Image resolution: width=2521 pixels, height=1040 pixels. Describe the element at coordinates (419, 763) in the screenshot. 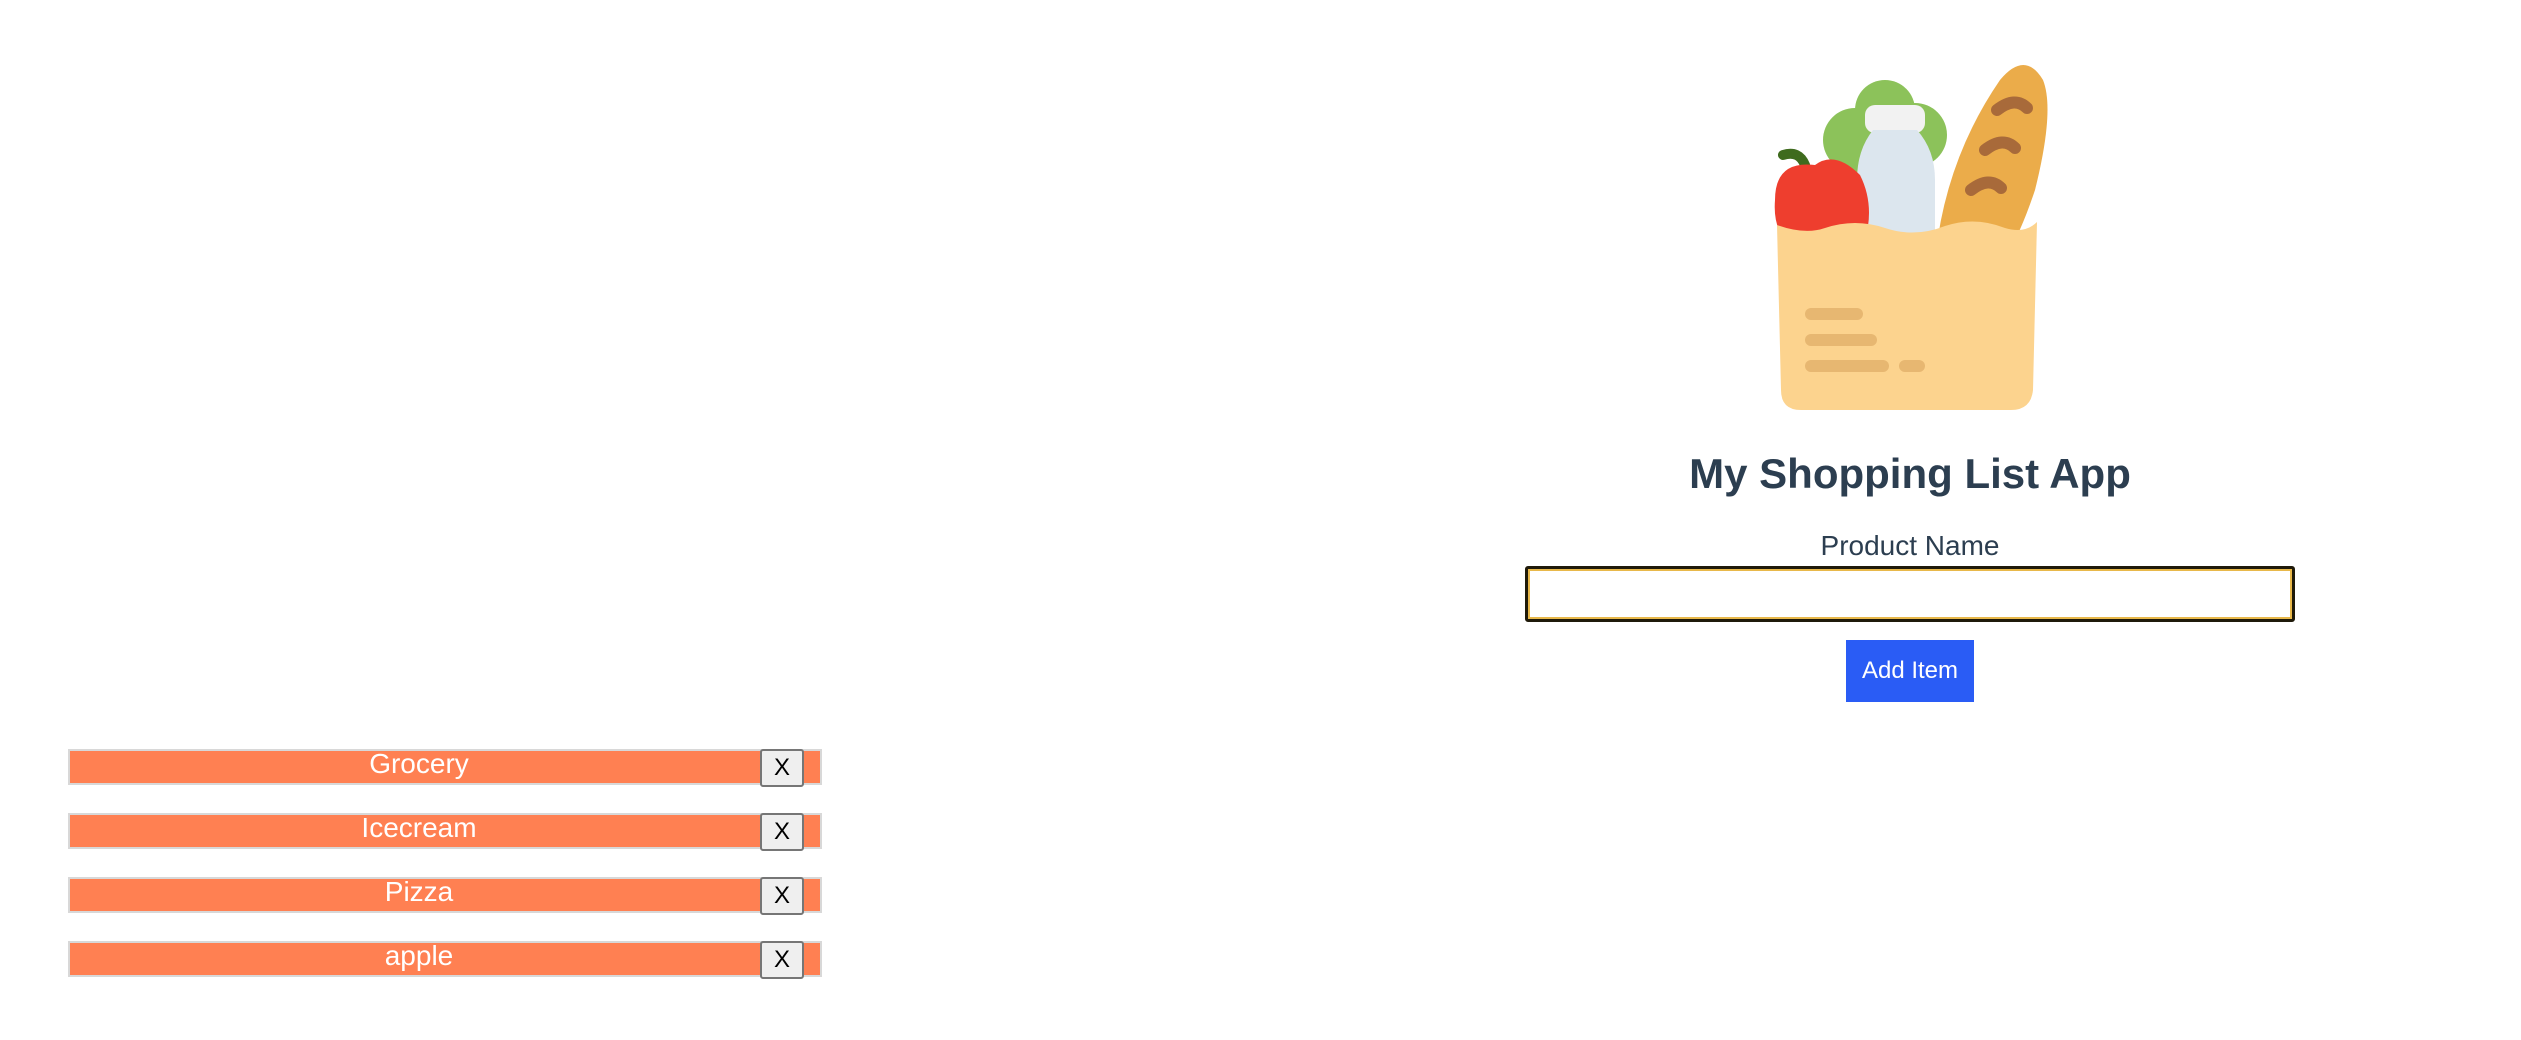

I see `list-item-label: Grocery` at that location.